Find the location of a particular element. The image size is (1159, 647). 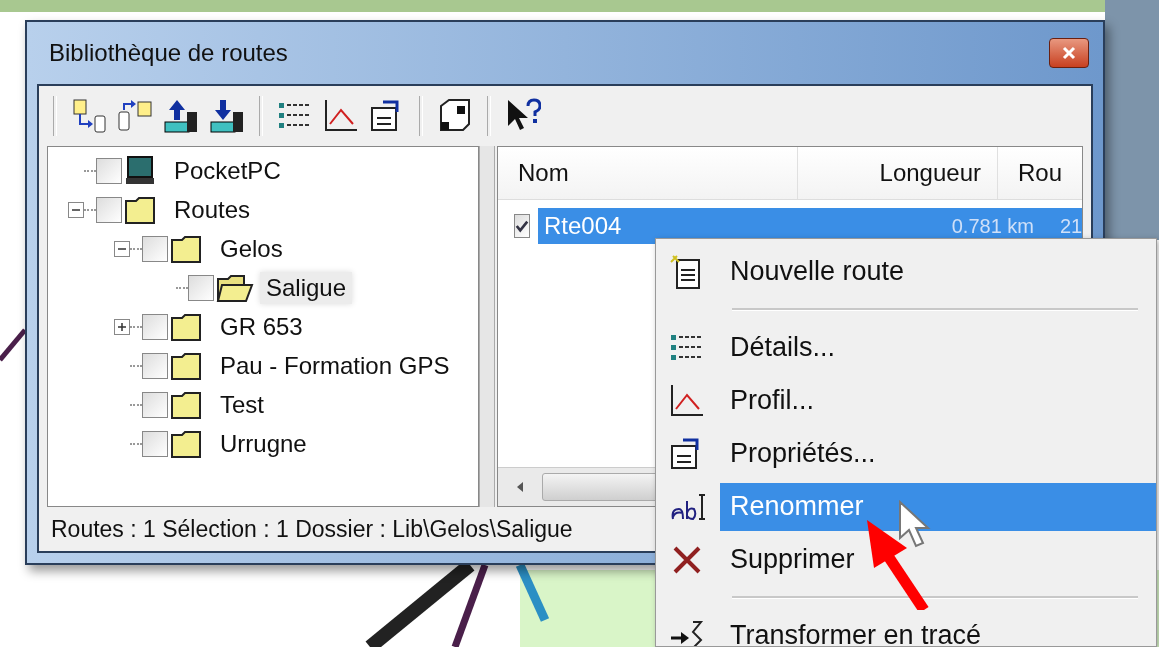

window-title: Bibliothèque de routes is located at coordinates (168, 53).